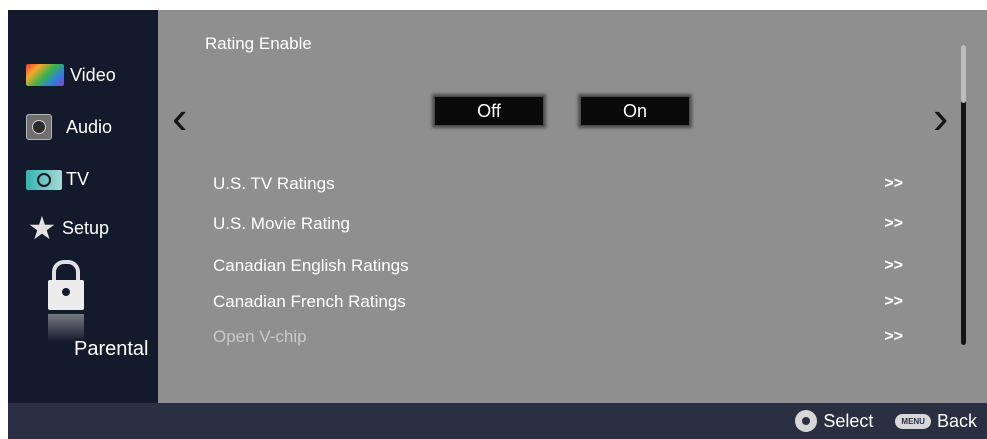 The width and height of the screenshot is (987, 439). I want to click on scrollbar, so click(963, 195).